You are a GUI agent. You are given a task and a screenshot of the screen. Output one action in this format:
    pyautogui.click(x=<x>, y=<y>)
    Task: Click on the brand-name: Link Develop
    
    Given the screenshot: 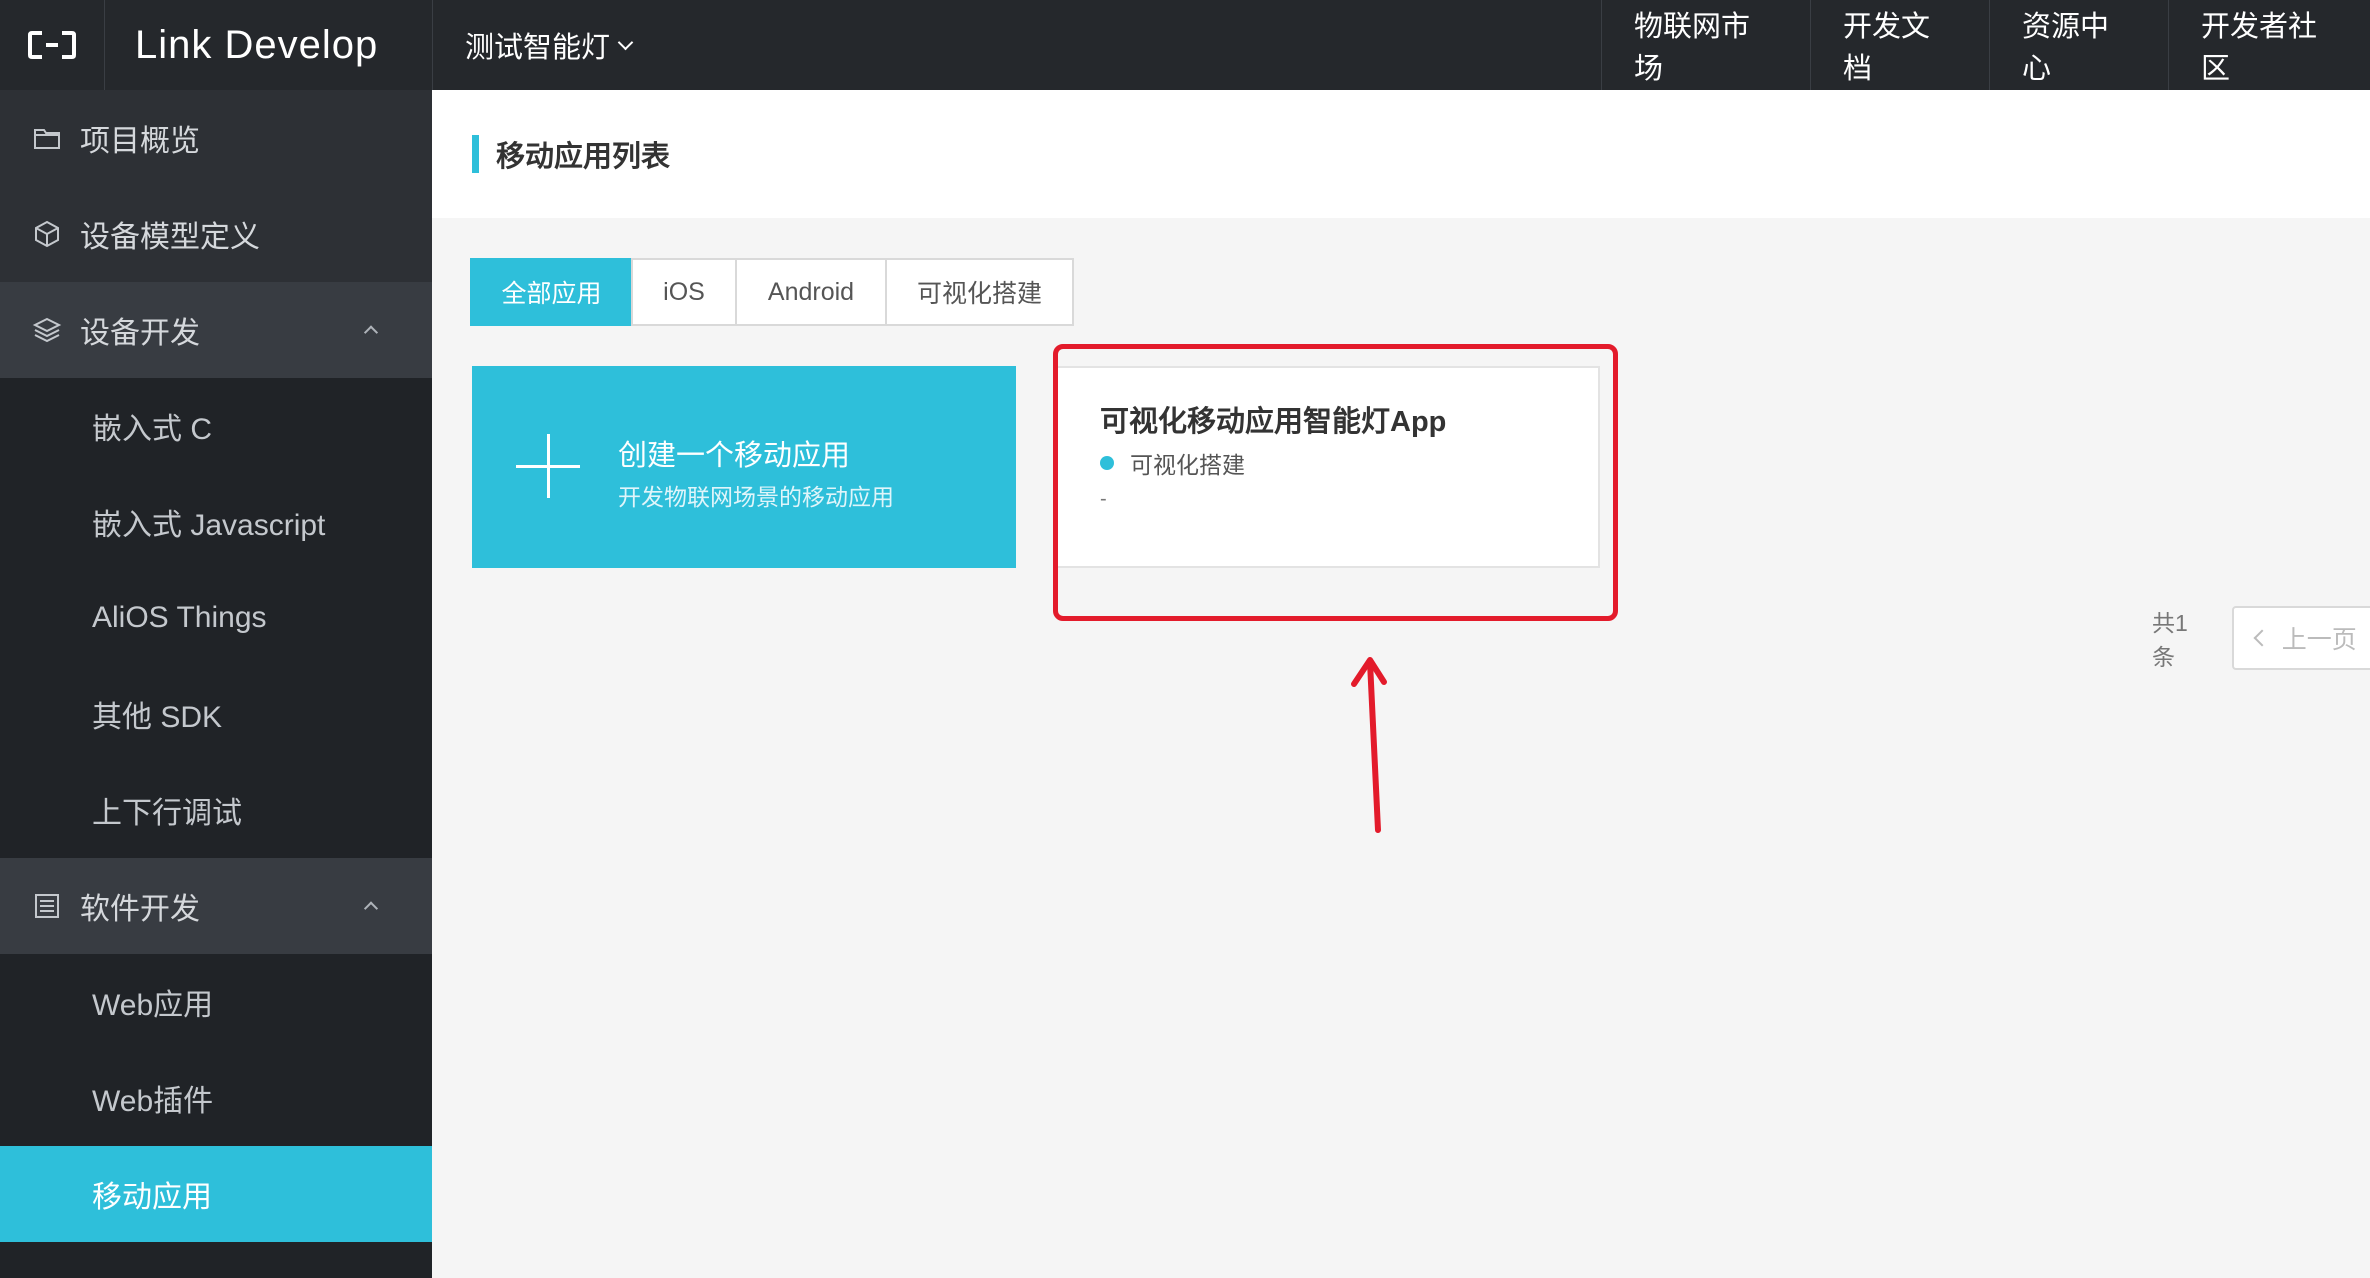 What is the action you would take?
    pyautogui.click(x=269, y=45)
    